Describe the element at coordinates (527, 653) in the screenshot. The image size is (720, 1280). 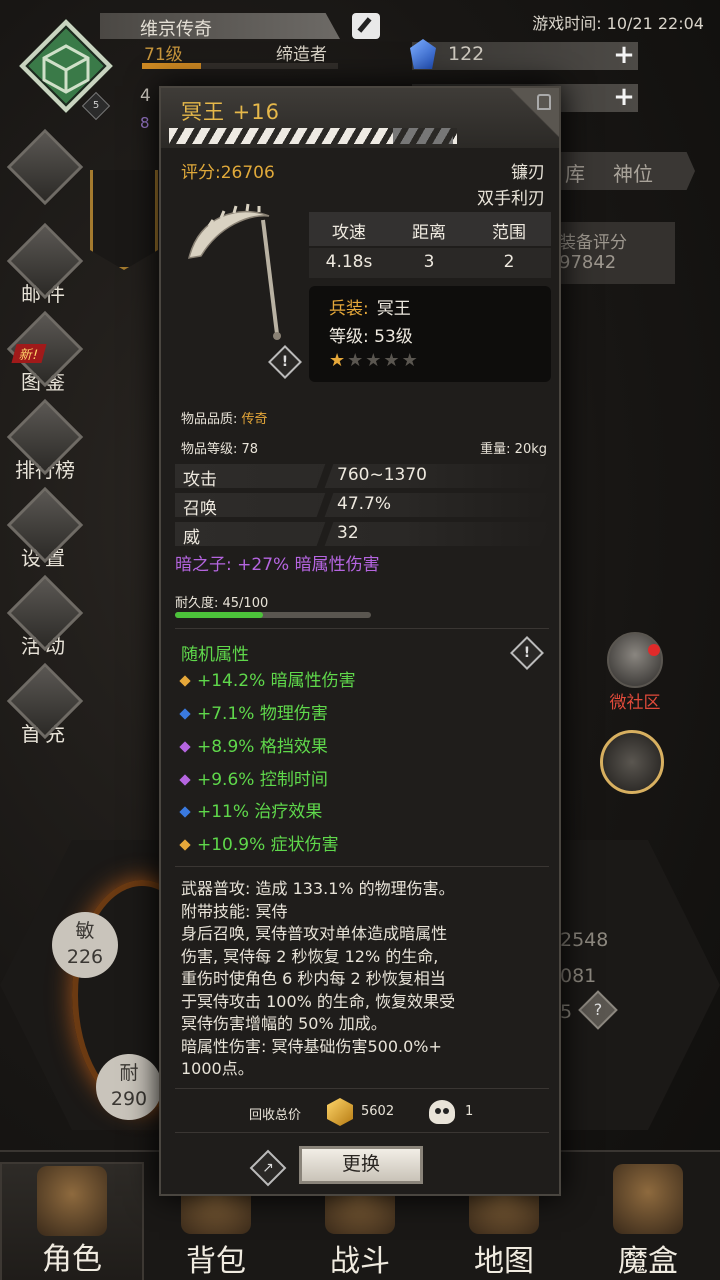
I see `random-attrs-info-icon: !` at that location.